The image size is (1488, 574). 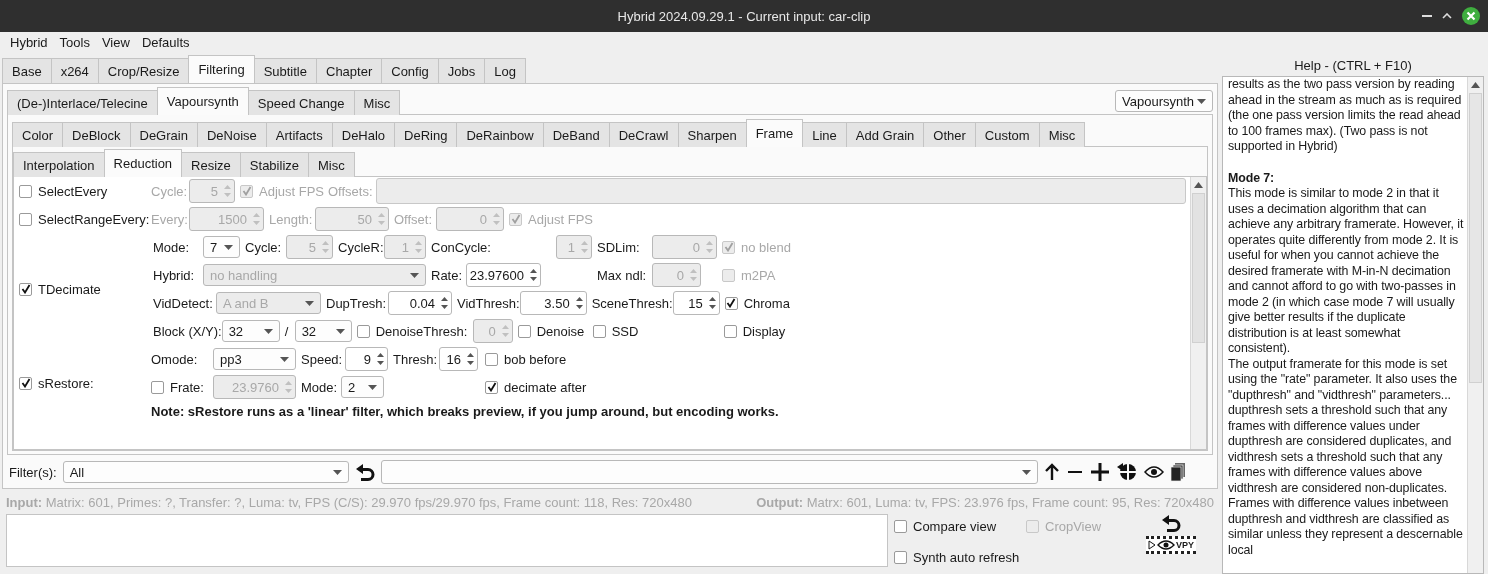 I want to click on checkbox-label: Frate:, so click(x=187, y=387).